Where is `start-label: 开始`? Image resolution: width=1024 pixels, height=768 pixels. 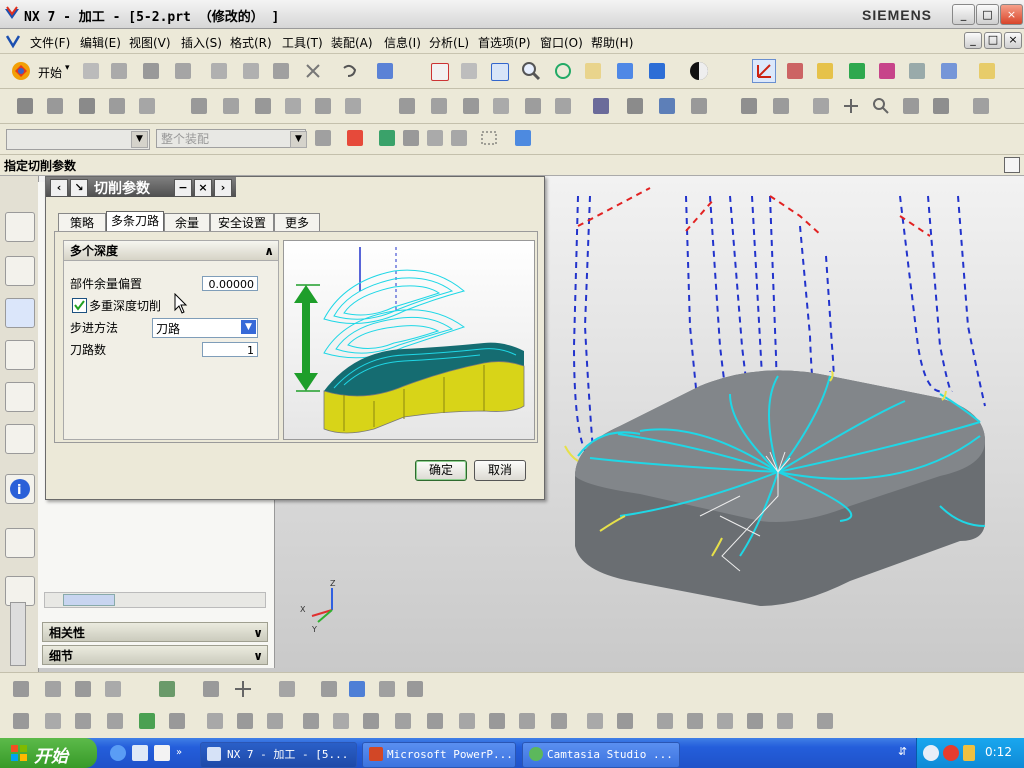
start-label: 开始 is located at coordinates (50, 72).